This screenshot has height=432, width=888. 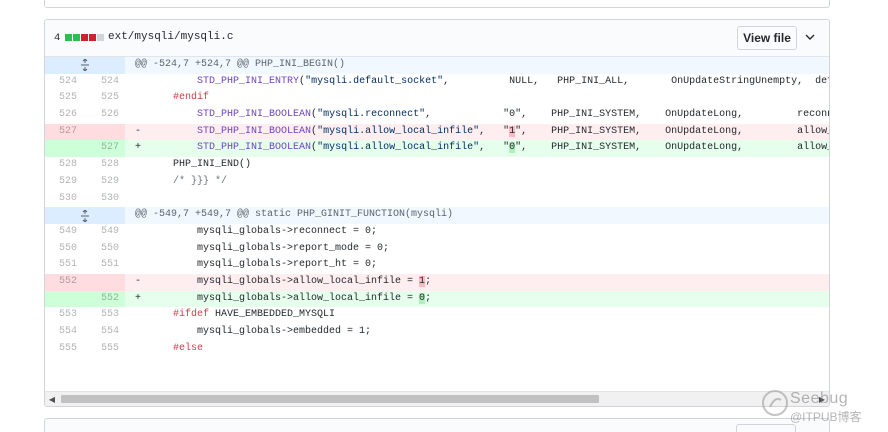 I want to click on new-line-number: 551, so click(x=103, y=265).